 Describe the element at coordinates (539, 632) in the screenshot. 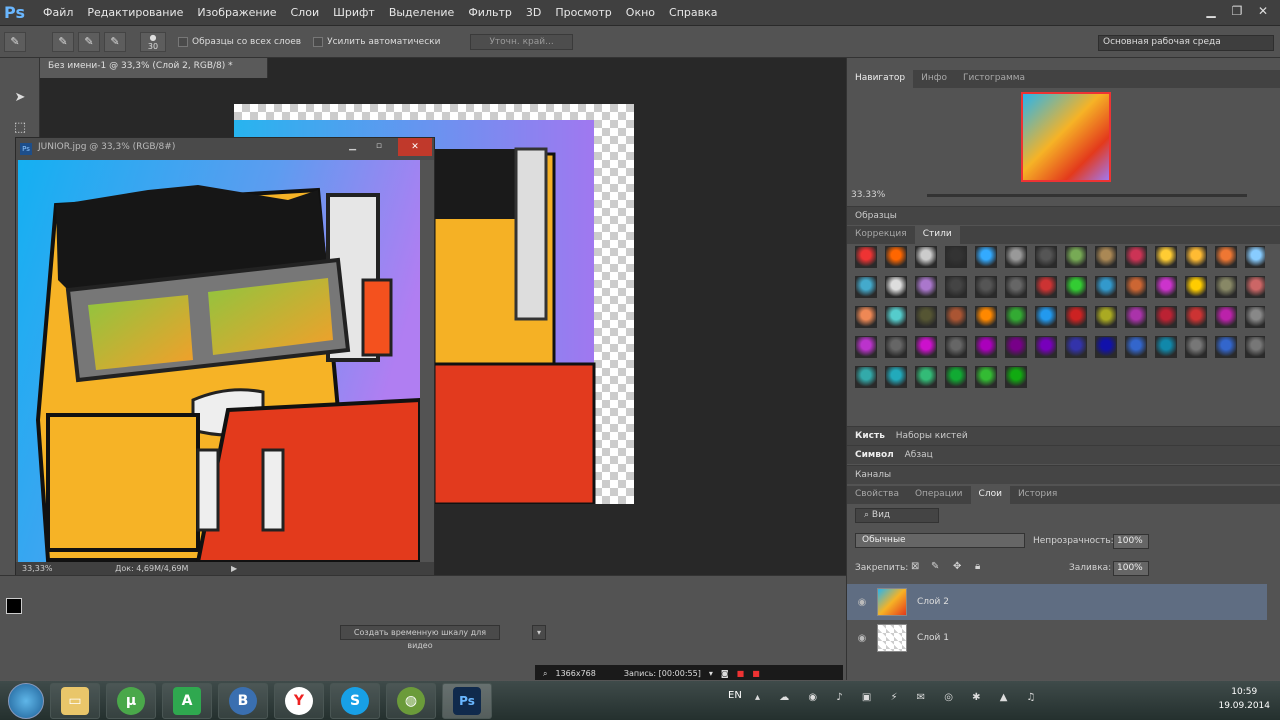

I see `timeline-dropdown-icon: ▾` at that location.